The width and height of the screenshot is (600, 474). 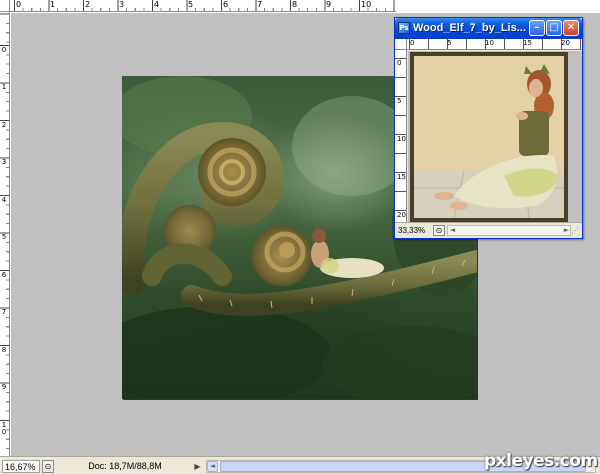 I want to click on minimize-button: –, so click(x=537, y=28).